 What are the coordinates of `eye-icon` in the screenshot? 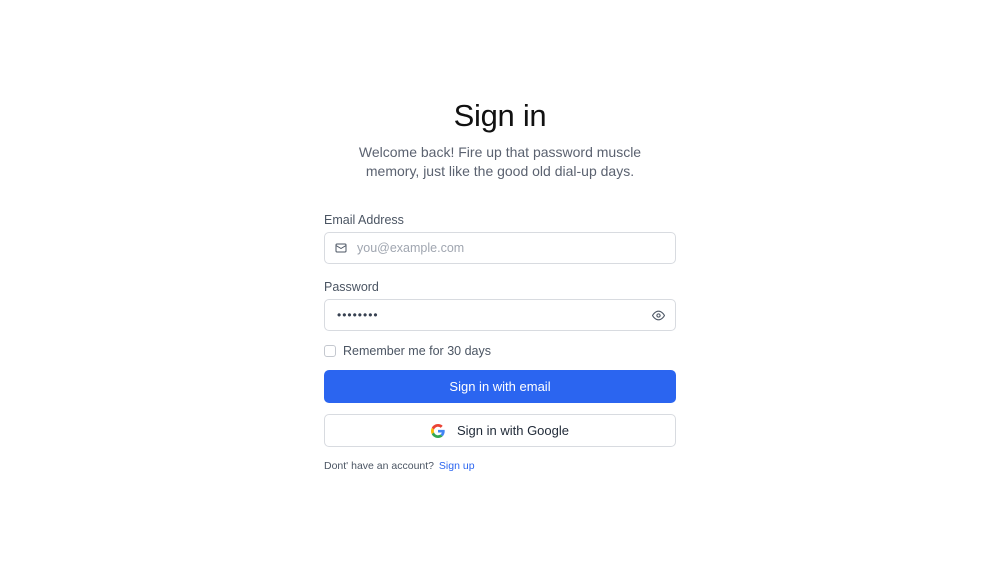 It's located at (658, 315).